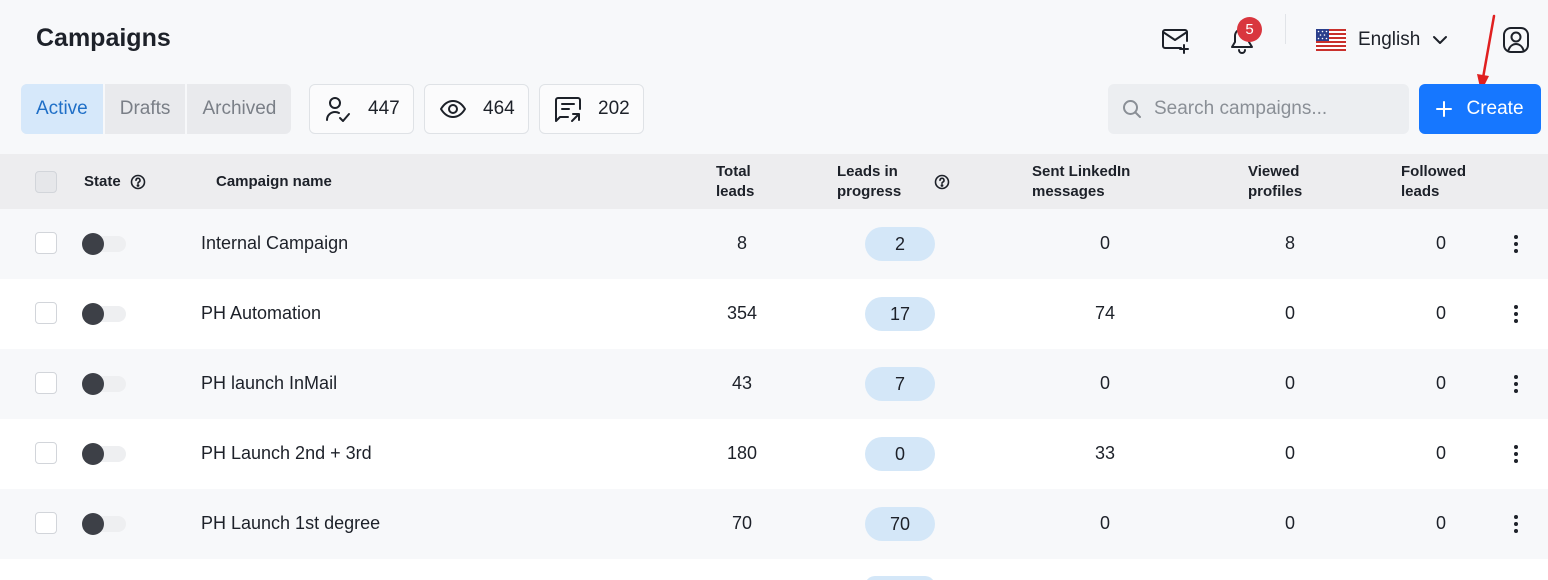 This screenshot has width=1548, height=580. I want to click on column-sent-linkedin-messages: Sent LinkedIn messages, so click(1087, 182).